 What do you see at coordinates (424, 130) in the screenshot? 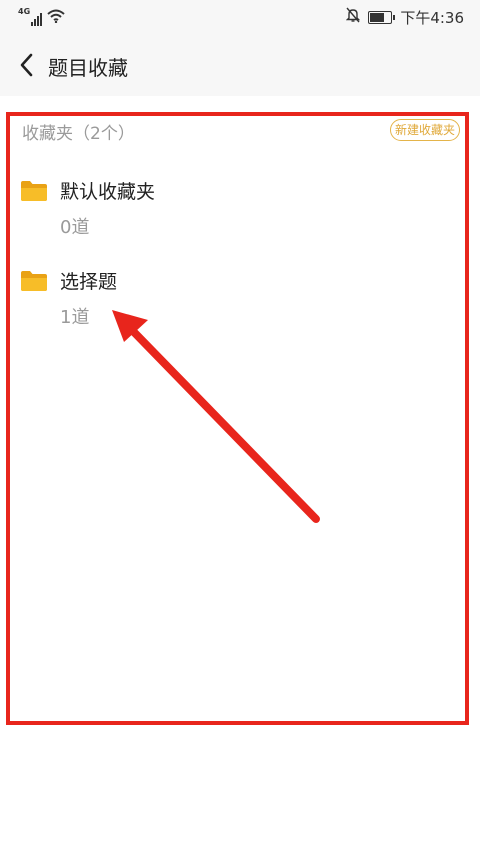
I see `new-folder-button: 新建收藏夹` at bounding box center [424, 130].